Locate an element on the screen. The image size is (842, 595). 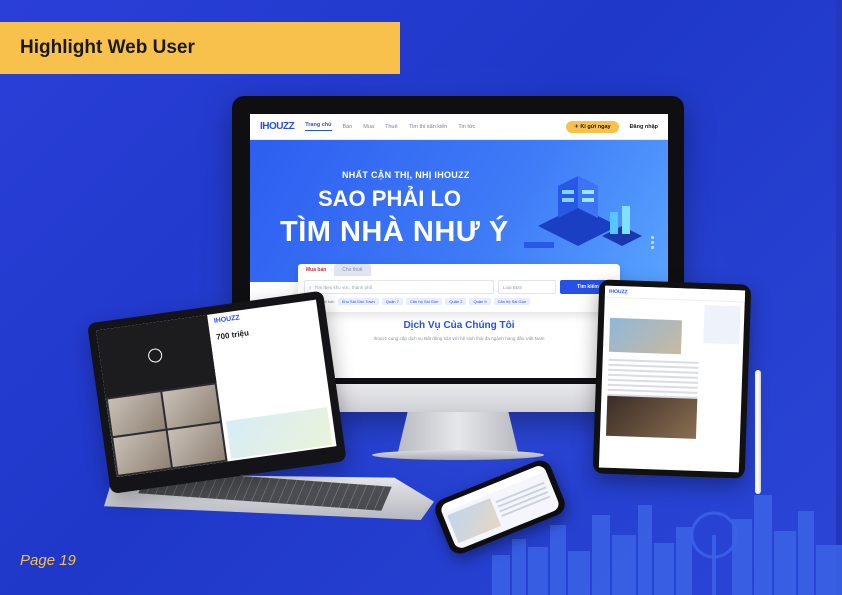
nav-sell: Bán is located at coordinates (348, 127).